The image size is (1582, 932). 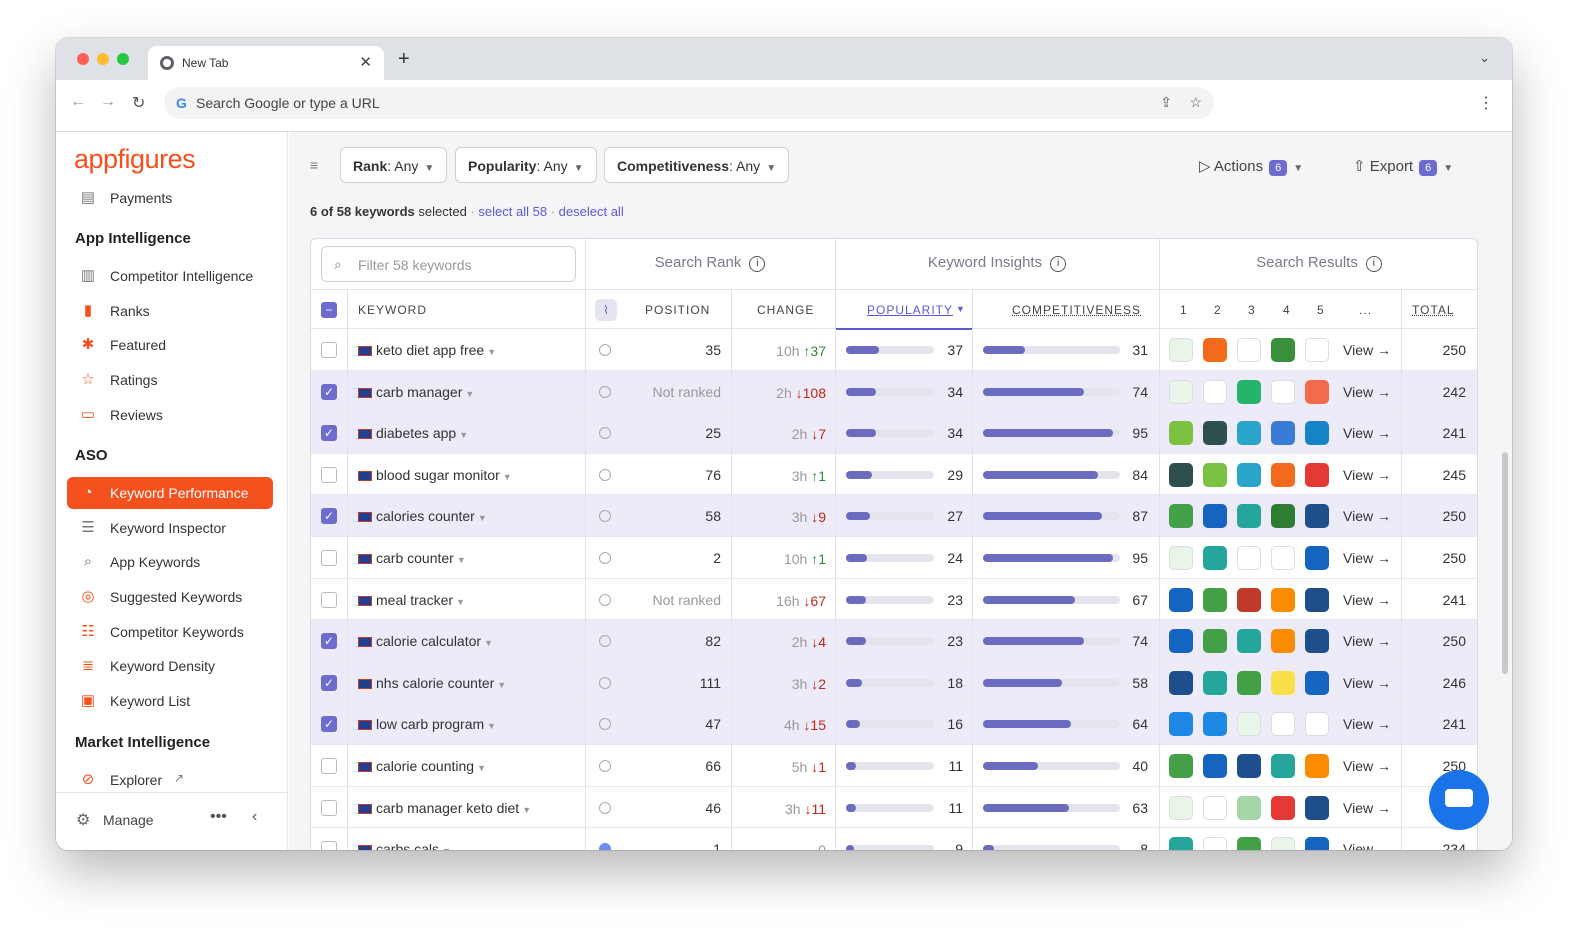 I want to click on close-window-button, so click(x=83, y=59).